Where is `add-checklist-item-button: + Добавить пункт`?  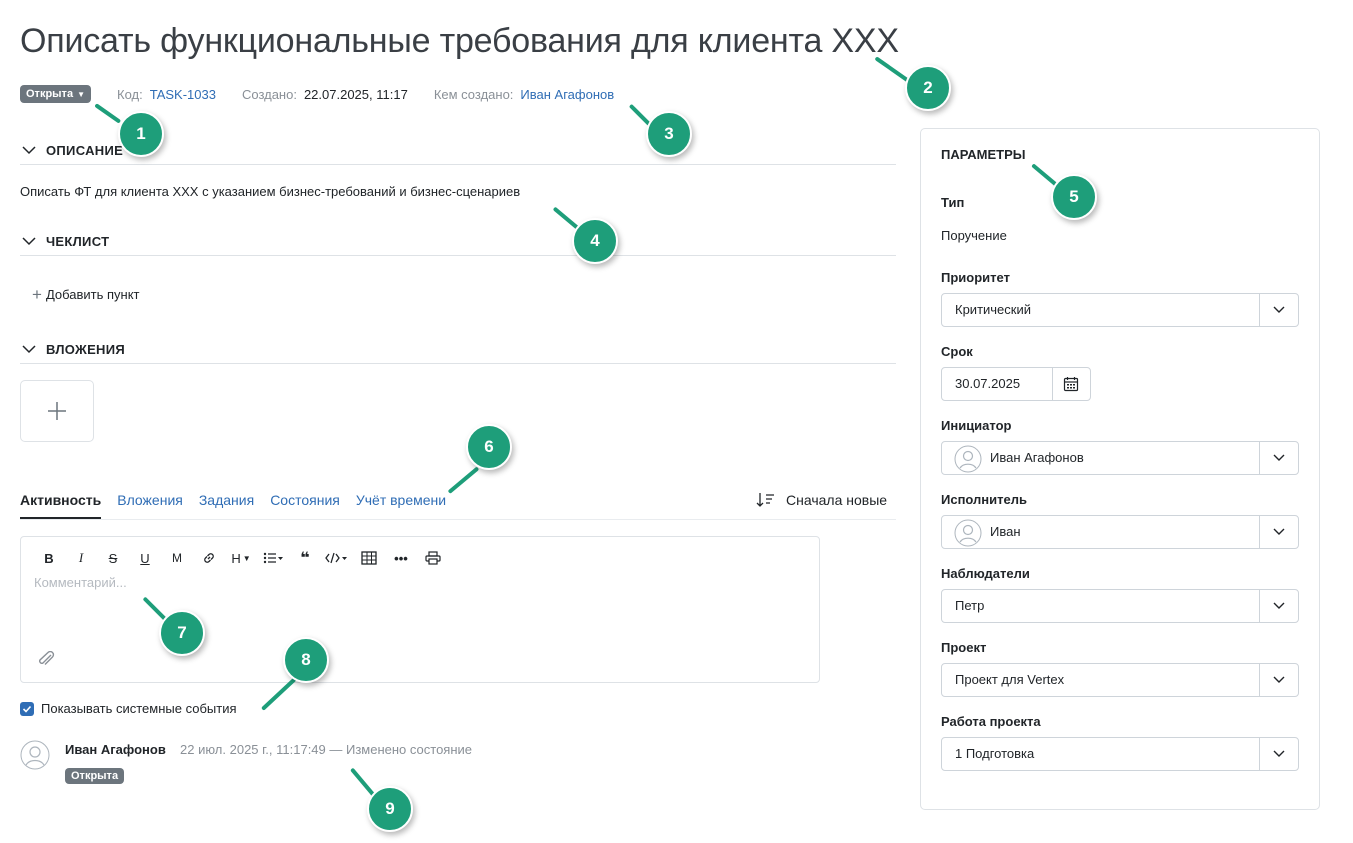 add-checklist-item-button: + Добавить пункт is located at coordinates (86, 294).